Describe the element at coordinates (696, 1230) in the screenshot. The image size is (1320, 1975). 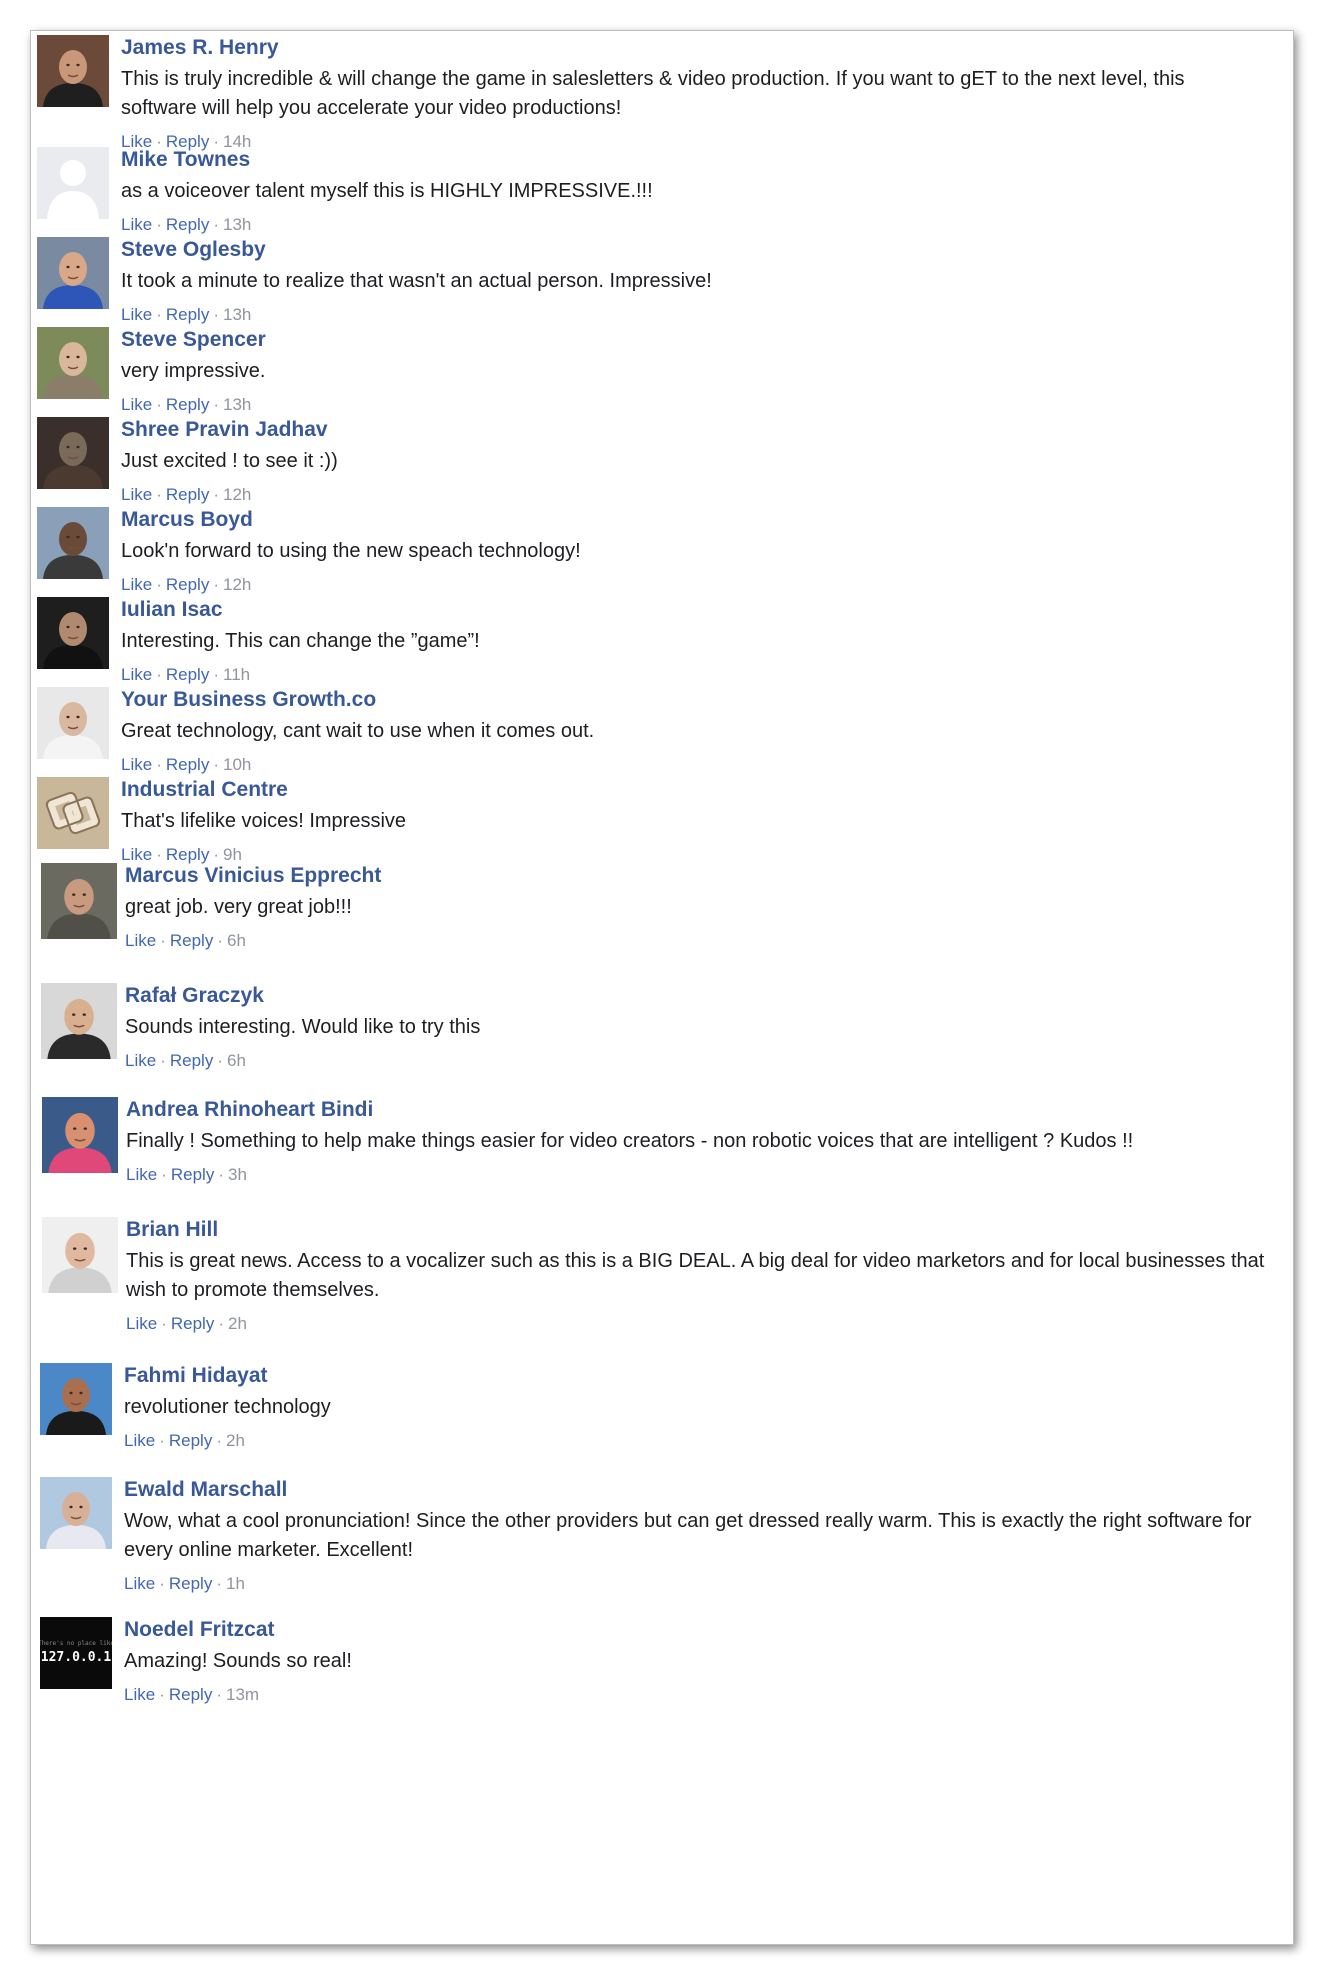
I see `comment-author-link: Brian Hill` at that location.